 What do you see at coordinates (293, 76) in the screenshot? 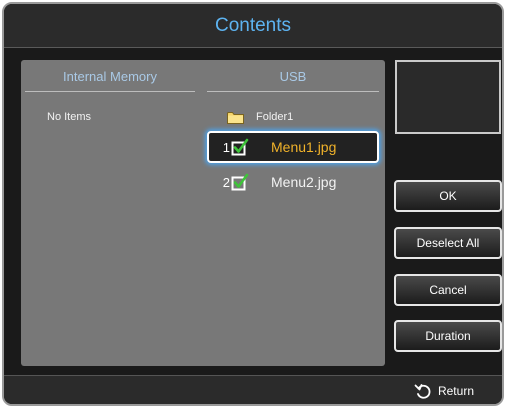
I see `usb-header: USB` at bounding box center [293, 76].